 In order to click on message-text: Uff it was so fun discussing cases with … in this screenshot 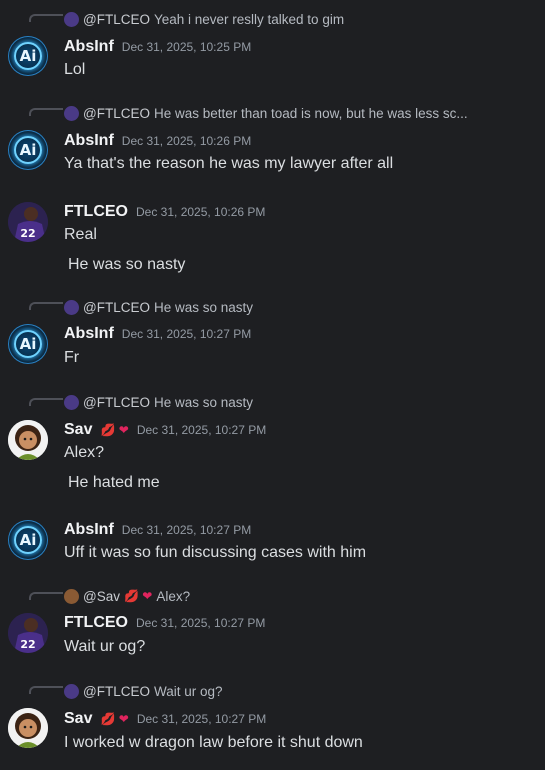, I will do `click(215, 552)`.